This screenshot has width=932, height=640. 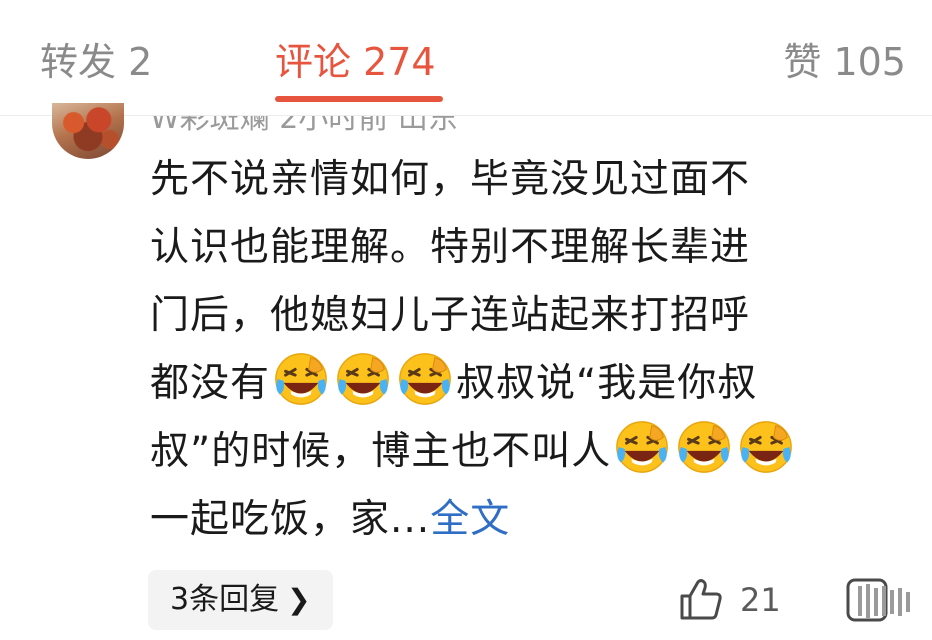 What do you see at coordinates (225, 599) in the screenshot?
I see `replies-label: 3条回复` at bounding box center [225, 599].